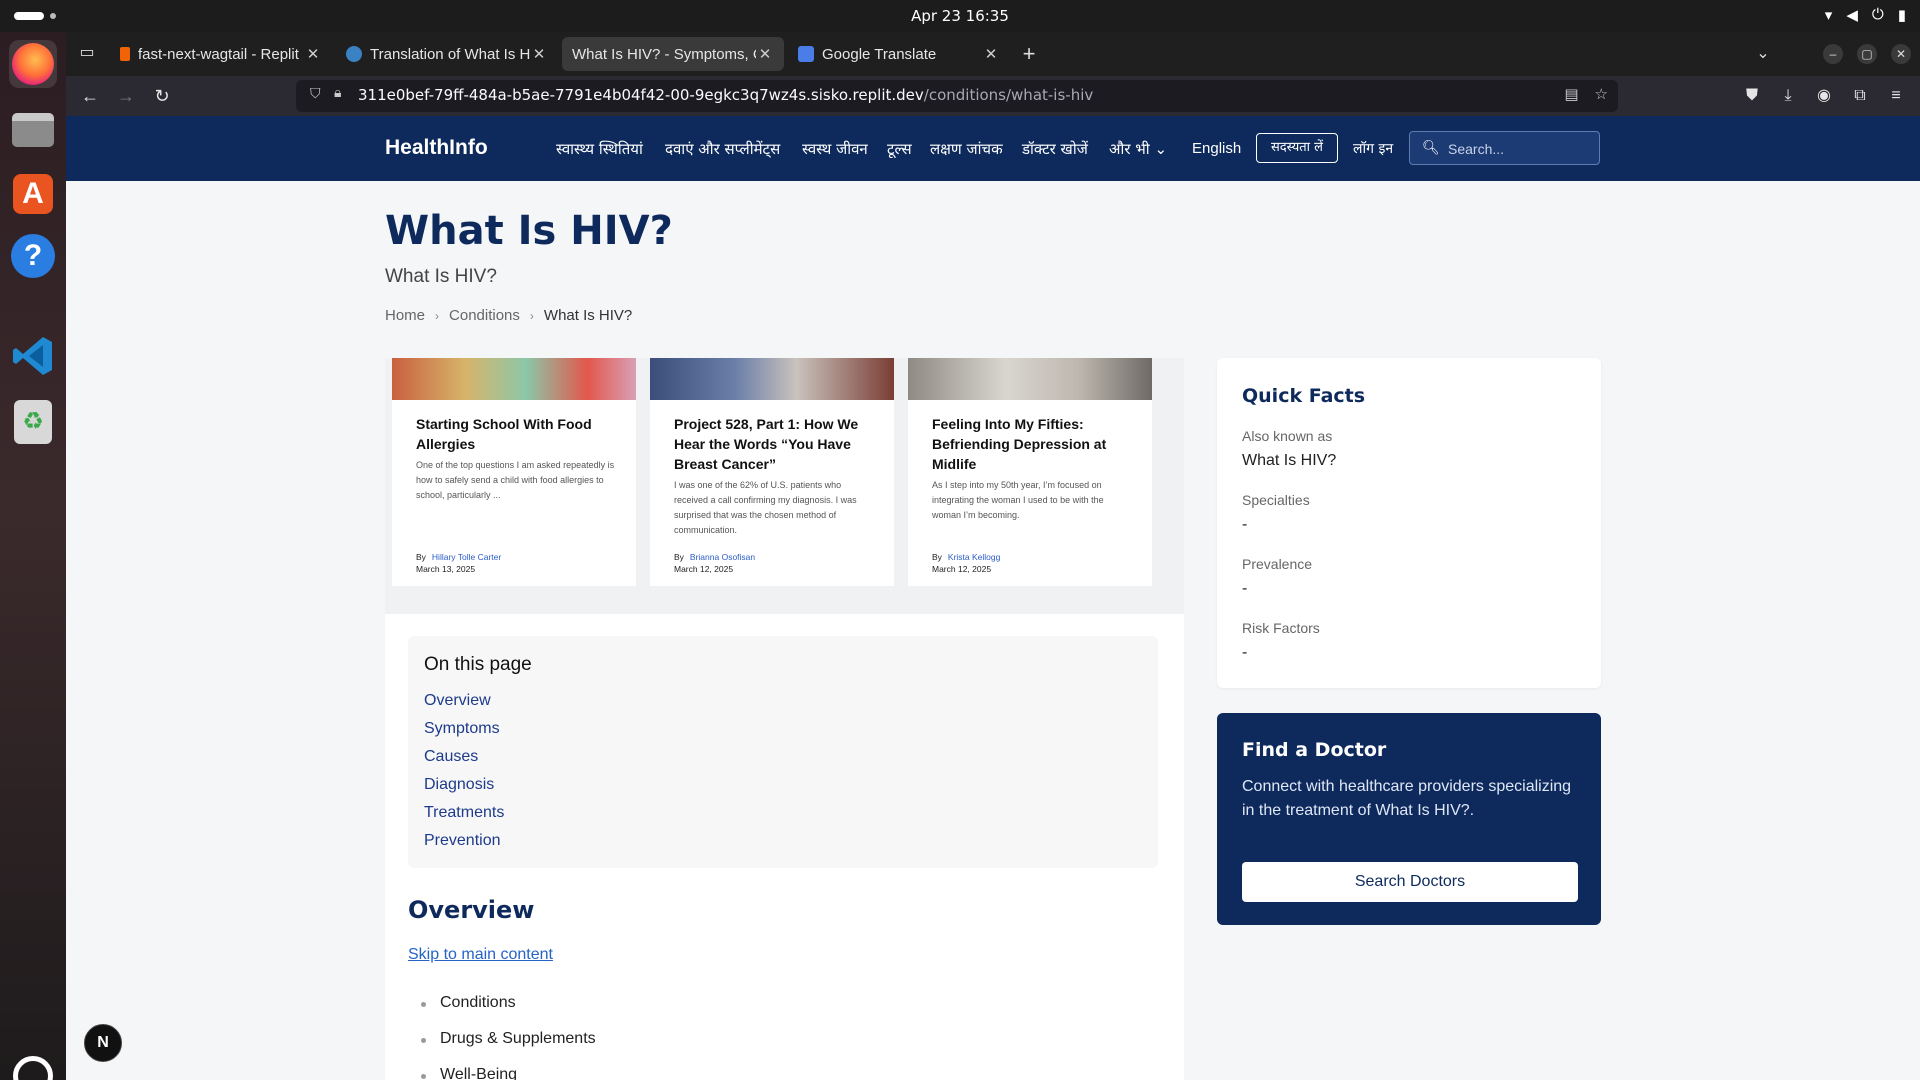  Describe the element at coordinates (1055, 149) in the screenshot. I see `nav-find-doctor: डॉक्टर खोजें` at that location.